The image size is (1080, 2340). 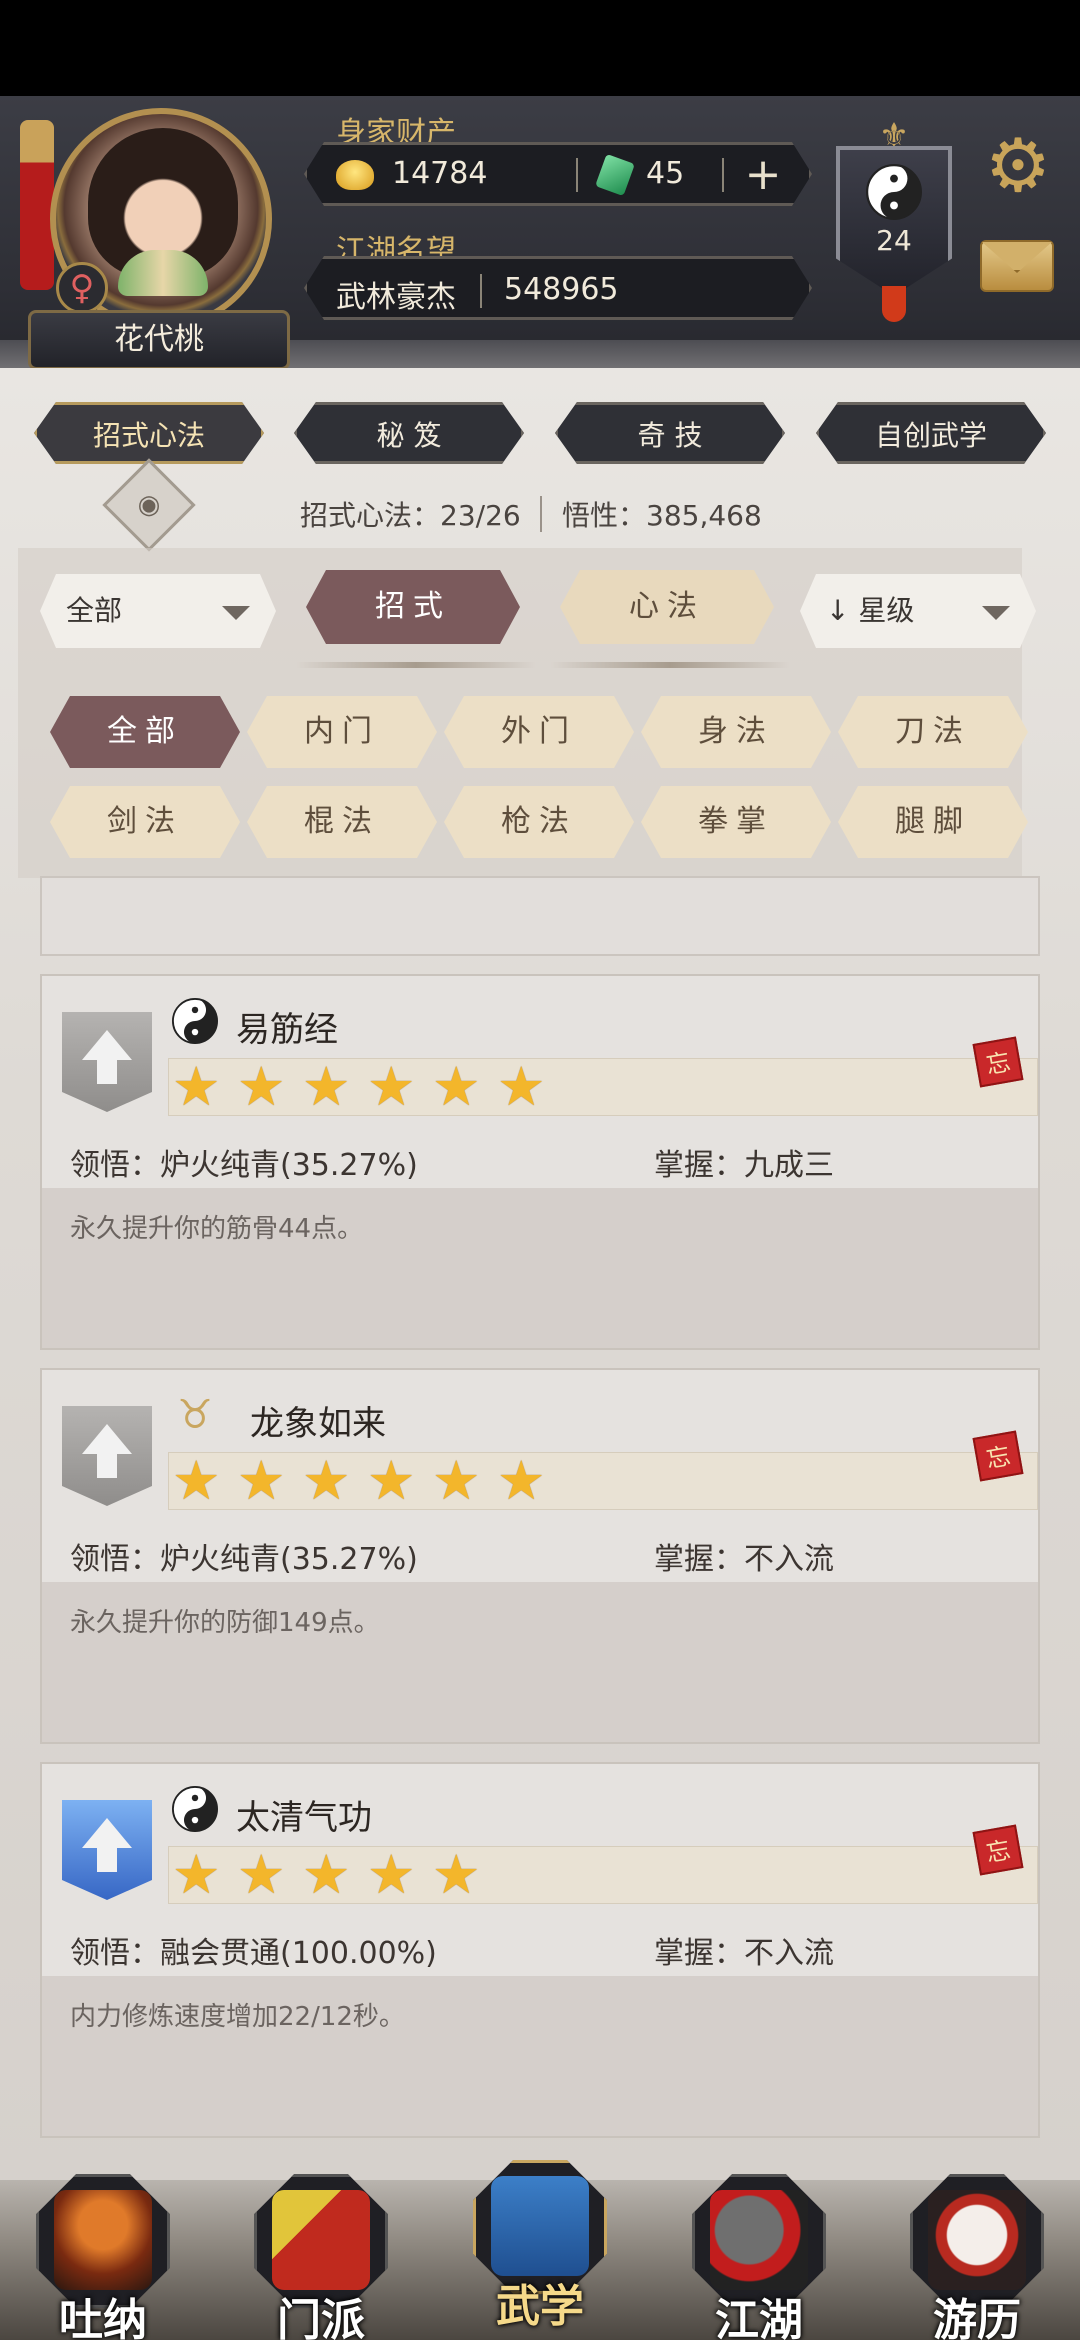 I want to click on skill-description: 永久提升你的防御149点。, so click(x=225, y=1623).